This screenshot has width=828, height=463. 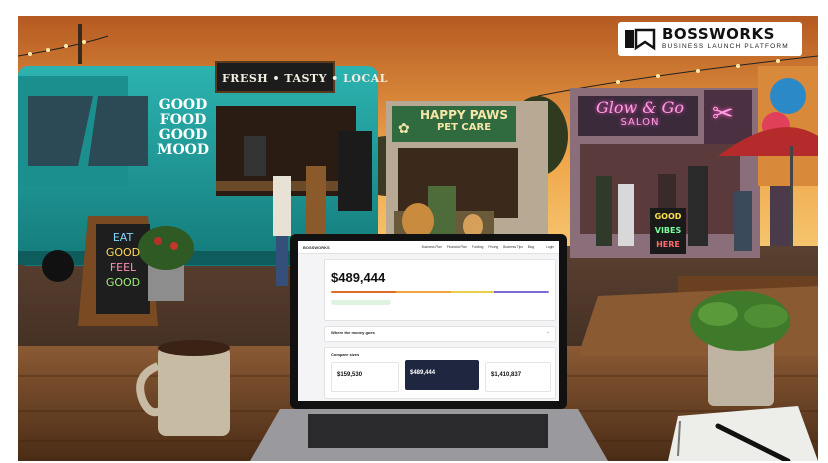 What do you see at coordinates (640, 107) in the screenshot?
I see `salon-name: Glow & Go` at bounding box center [640, 107].